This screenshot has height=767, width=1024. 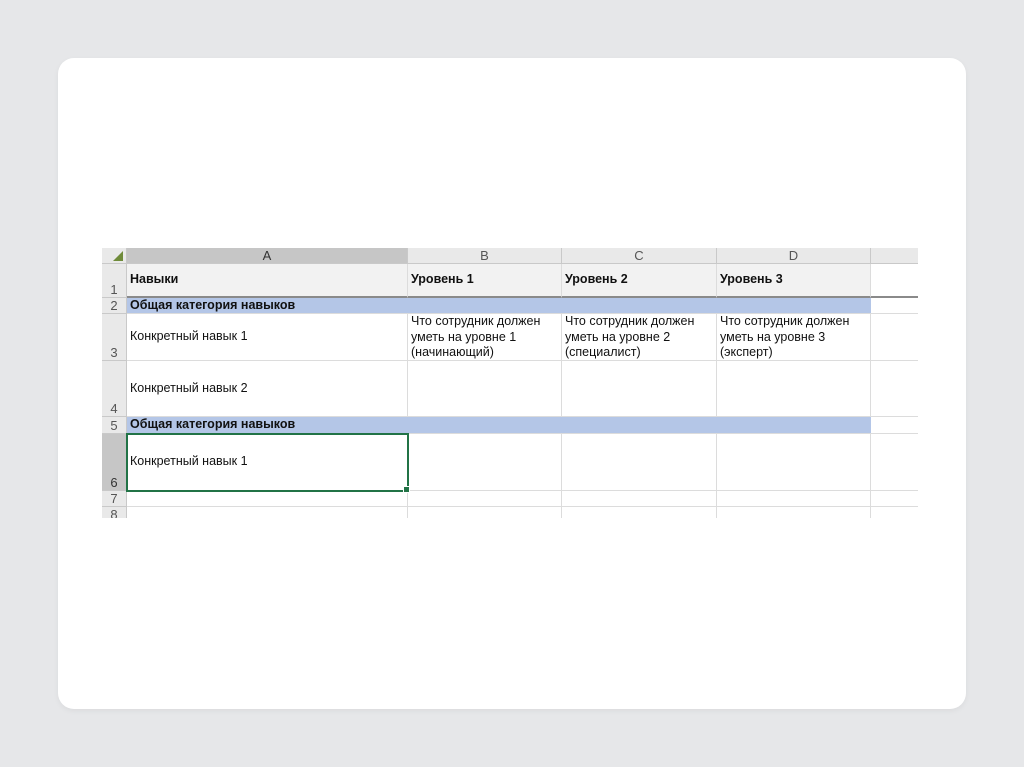 What do you see at coordinates (114, 425) in the screenshot?
I see `row-header-5: 5` at bounding box center [114, 425].